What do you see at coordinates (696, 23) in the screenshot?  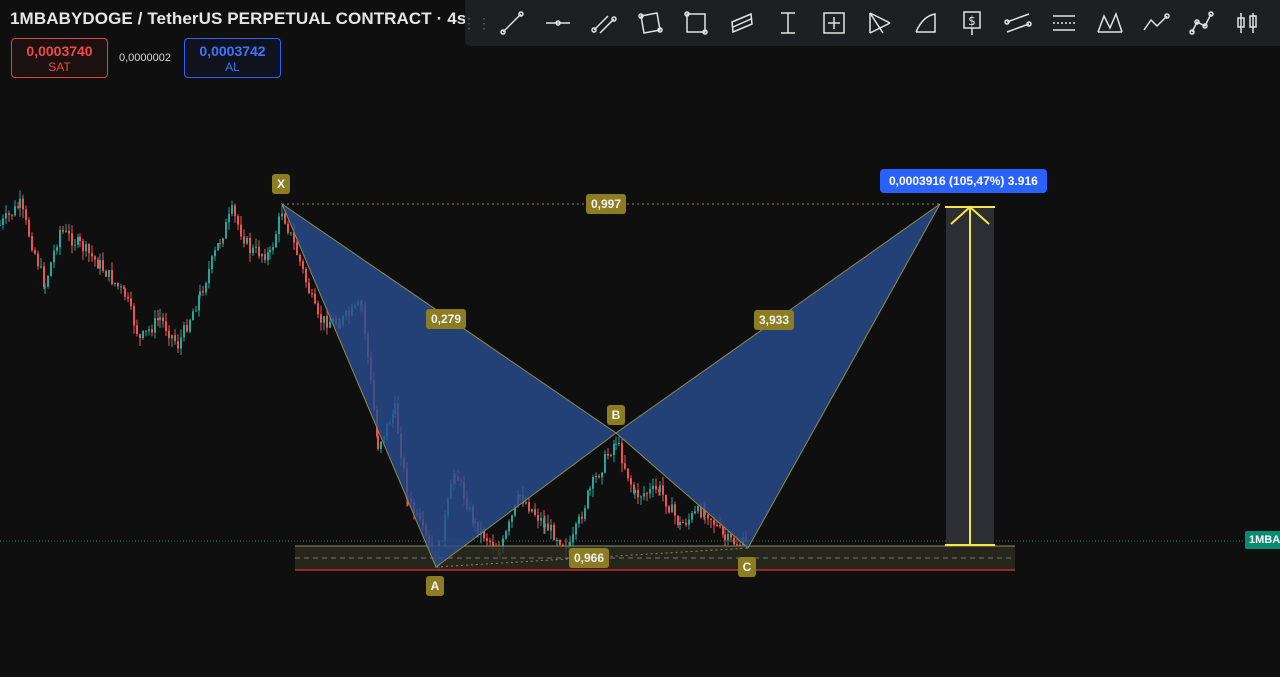 I see `box-icon` at bounding box center [696, 23].